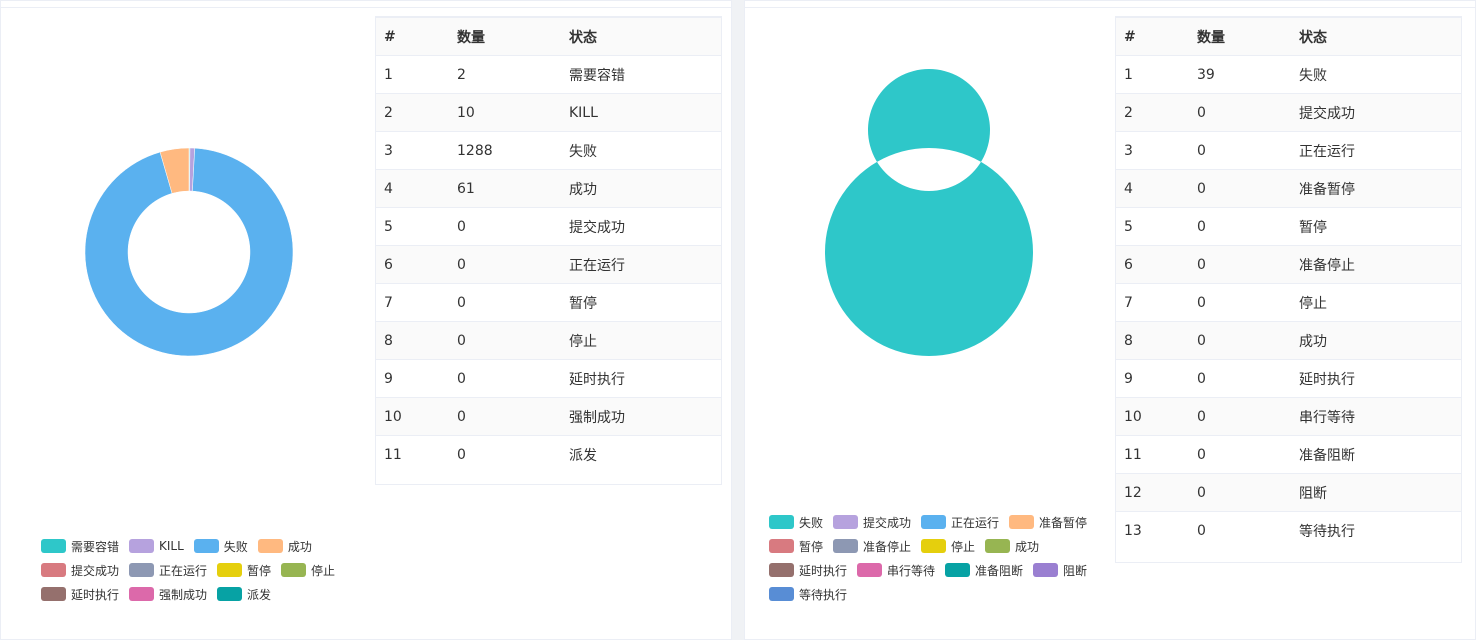  I want to click on legend-label: 成功, so click(1027, 546).